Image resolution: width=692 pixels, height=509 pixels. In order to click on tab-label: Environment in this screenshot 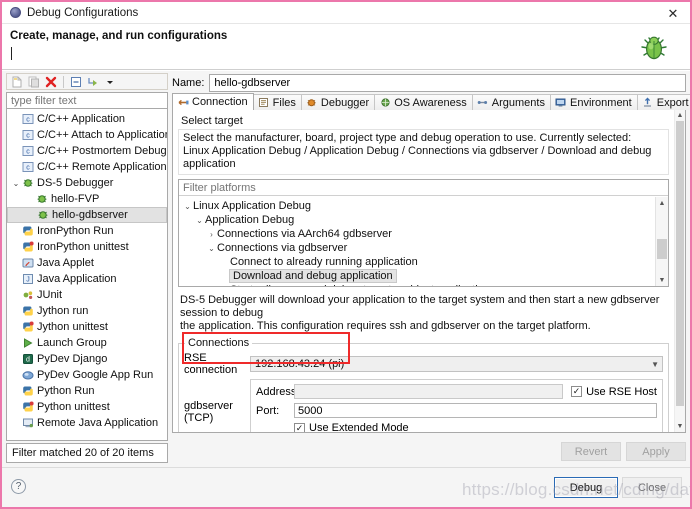, I will do `click(600, 102)`.